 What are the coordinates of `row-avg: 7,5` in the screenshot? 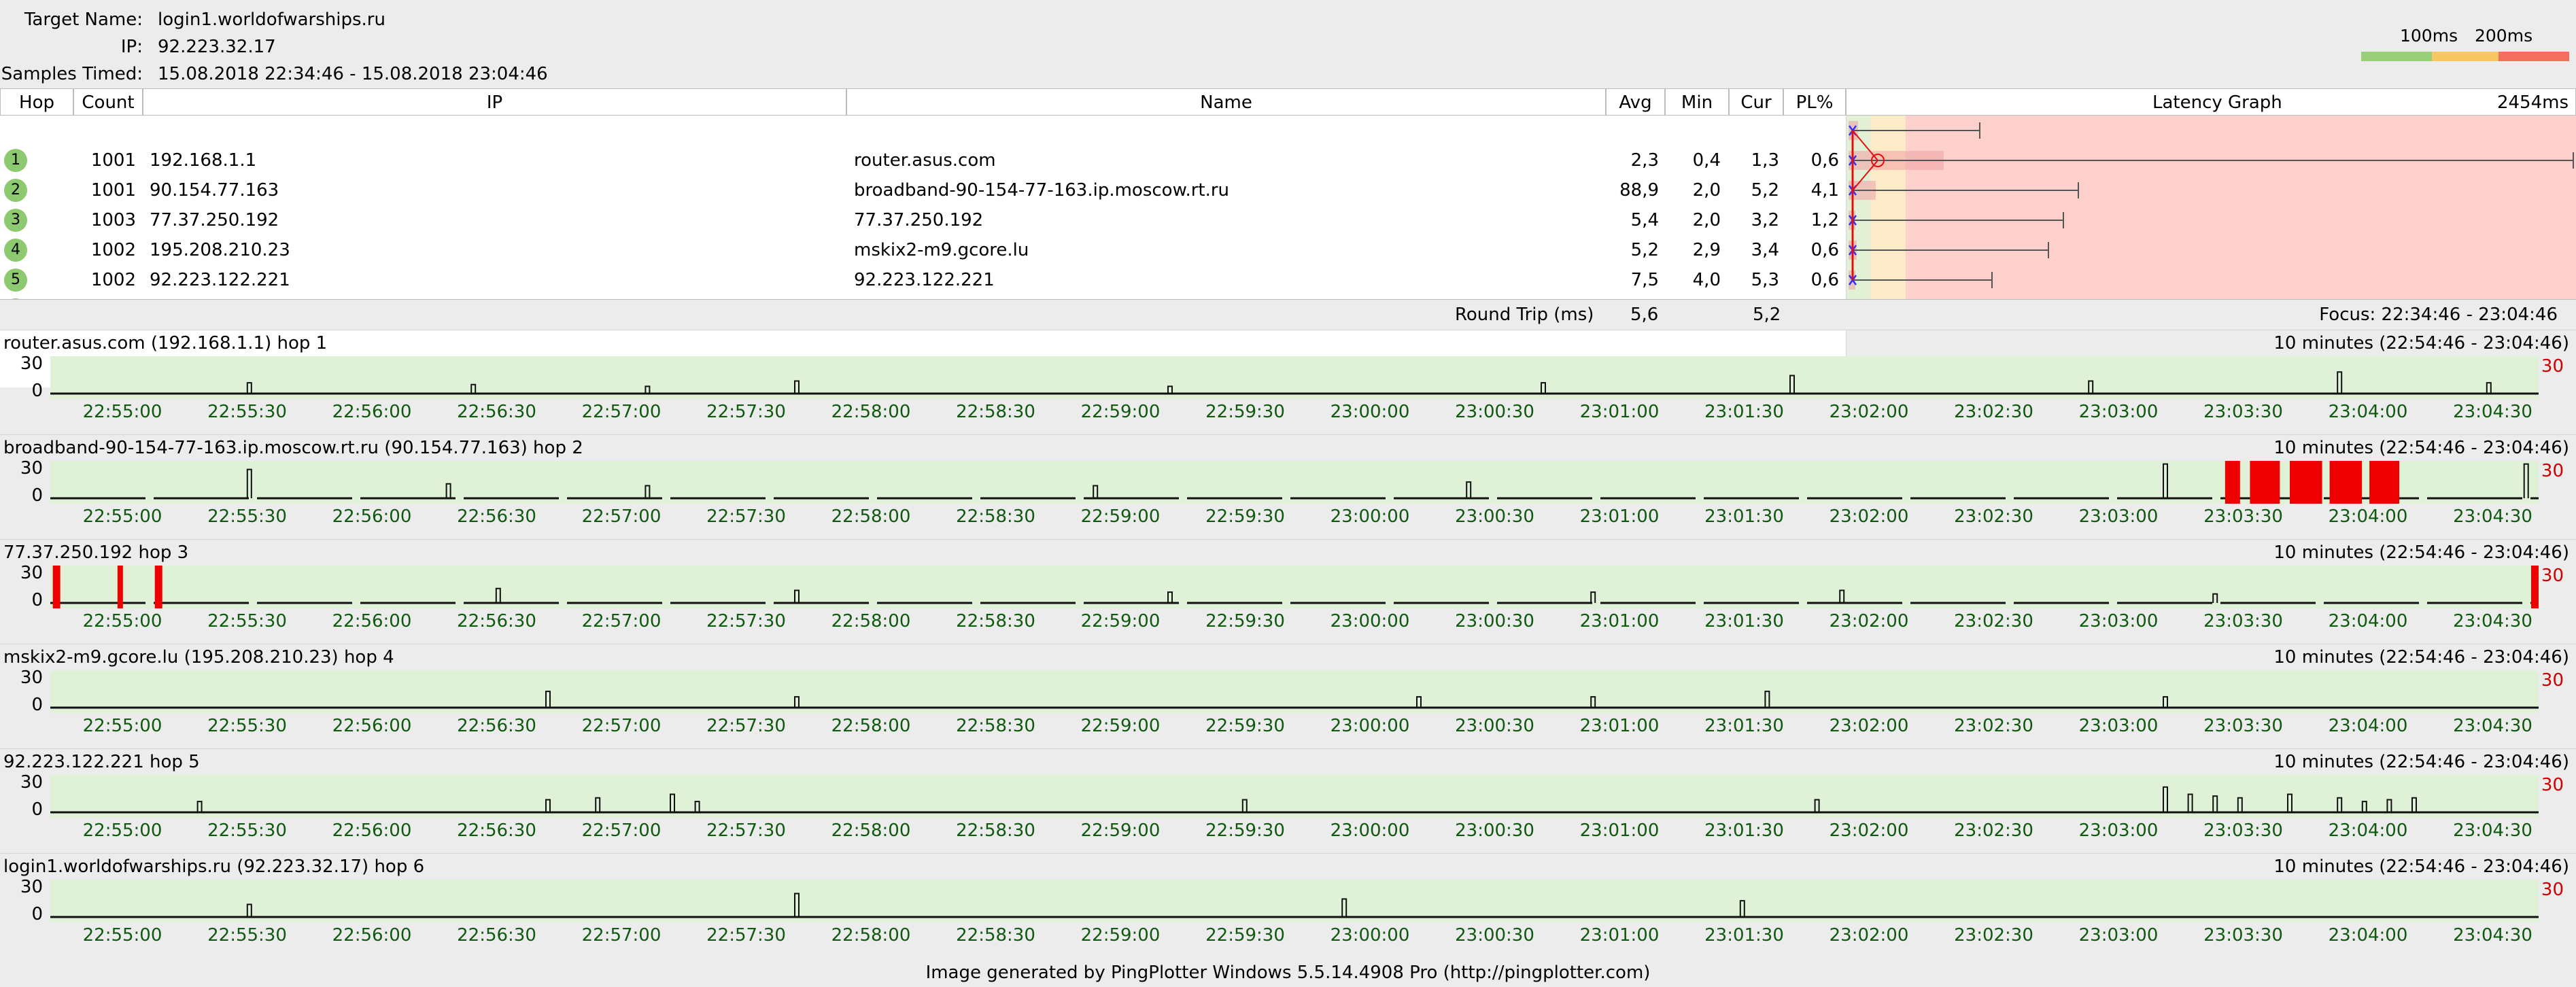 It's located at (1645, 280).